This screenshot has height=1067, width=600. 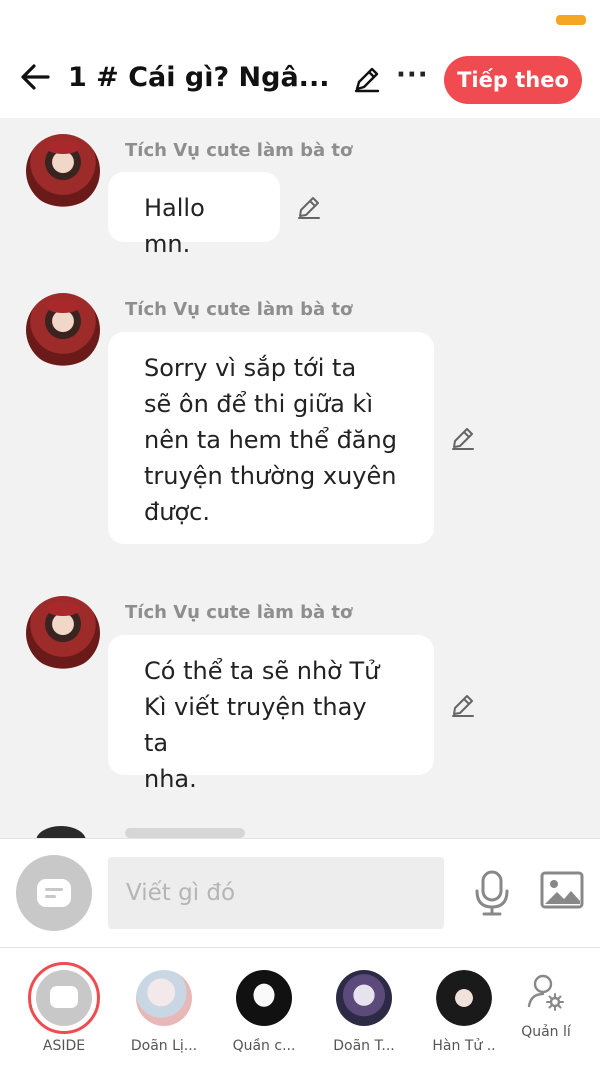 I want to click on message-line: Sorry vì sắp tới ta, so click(x=250, y=368).